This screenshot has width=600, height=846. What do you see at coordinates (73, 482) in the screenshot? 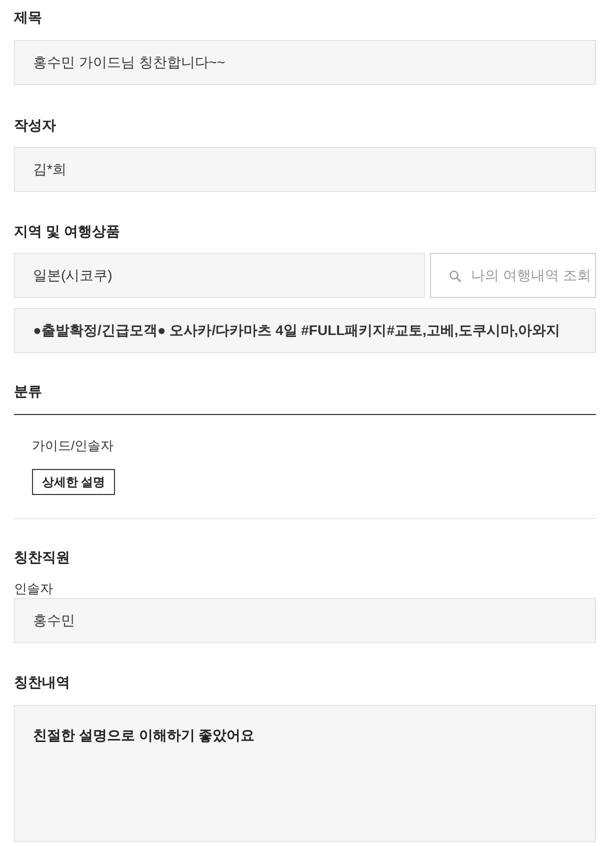
I see `detail-button: 상세한 설명` at bounding box center [73, 482].